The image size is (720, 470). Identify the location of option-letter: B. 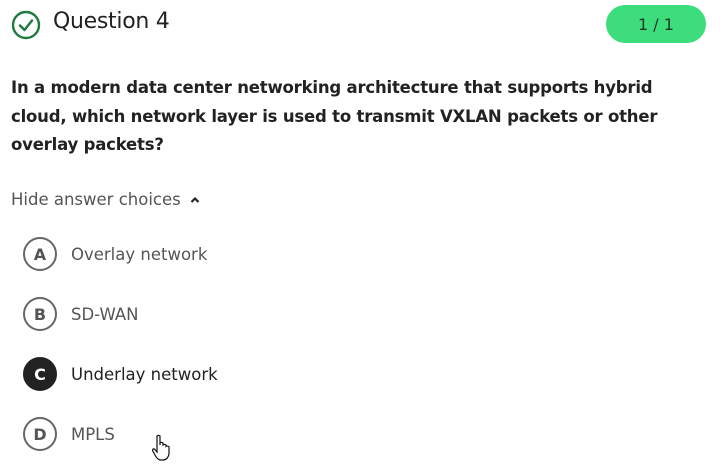
(40, 314).